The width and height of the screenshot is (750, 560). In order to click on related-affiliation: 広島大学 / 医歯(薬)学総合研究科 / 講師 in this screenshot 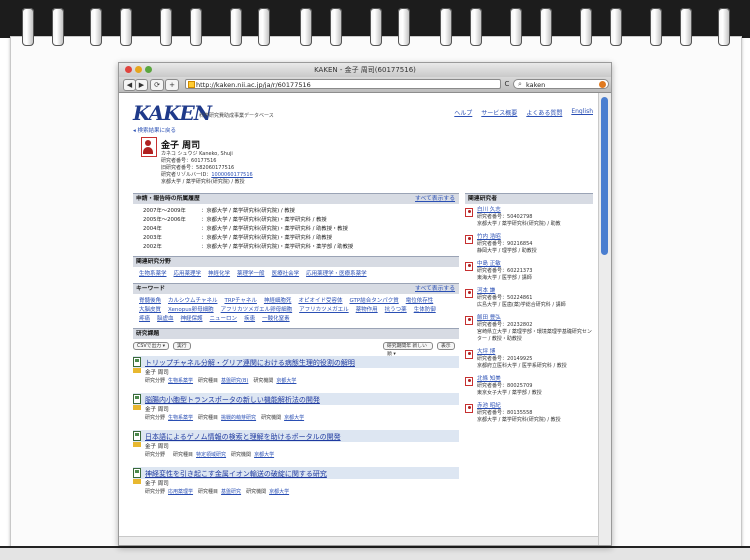, I will do `click(521, 305)`.